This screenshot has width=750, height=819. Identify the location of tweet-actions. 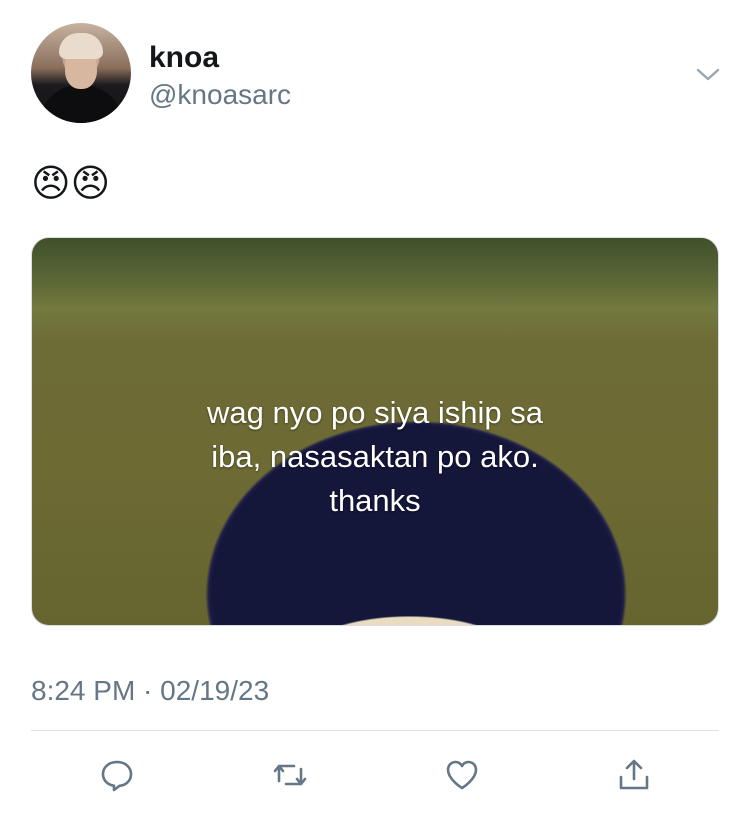
(375, 775).